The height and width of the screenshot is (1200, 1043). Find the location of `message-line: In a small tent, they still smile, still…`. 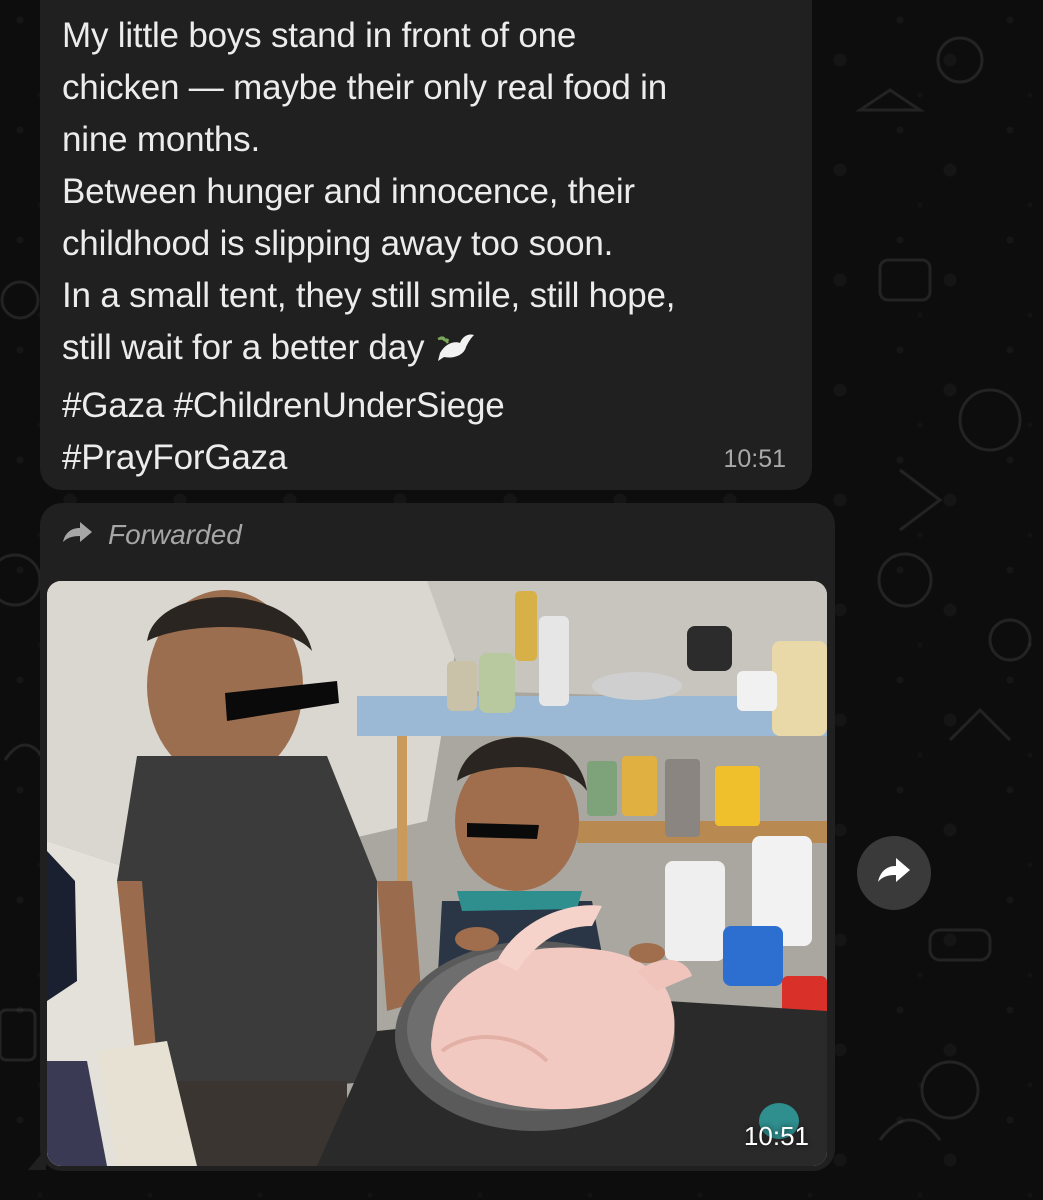

message-line: In a small tent, they still smile, still… is located at coordinates (369, 295).